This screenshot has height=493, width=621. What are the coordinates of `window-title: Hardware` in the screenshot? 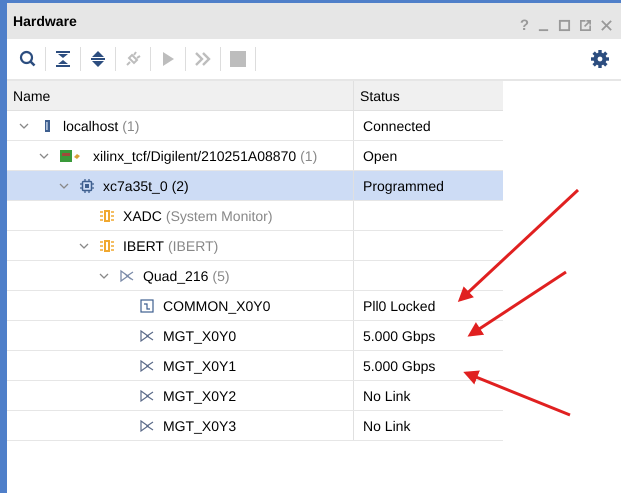 It's located at (45, 21).